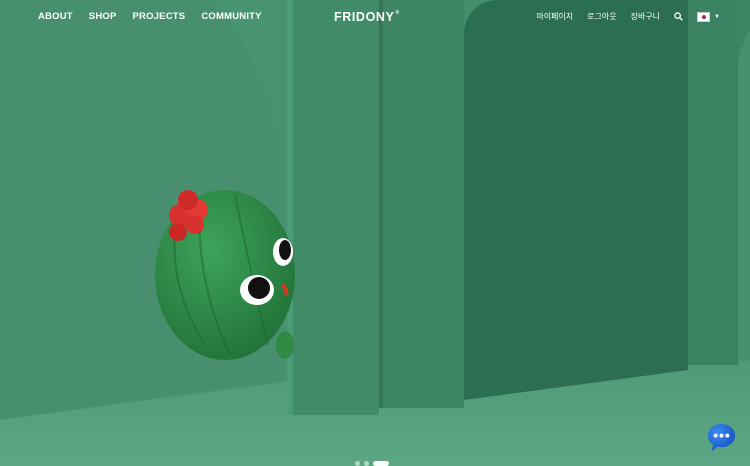 The width and height of the screenshot is (750, 466). What do you see at coordinates (628, 16) in the screenshot?
I see `user-menu: 마이페이지 로그아웃 장바구니 ▼` at bounding box center [628, 16].